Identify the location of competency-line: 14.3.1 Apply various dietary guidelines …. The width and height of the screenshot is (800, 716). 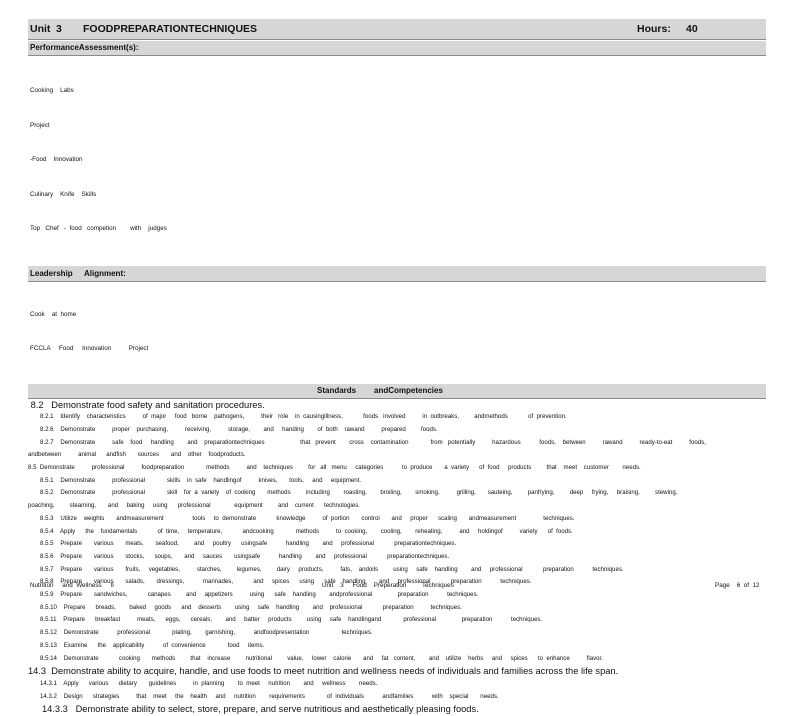
(397, 684).